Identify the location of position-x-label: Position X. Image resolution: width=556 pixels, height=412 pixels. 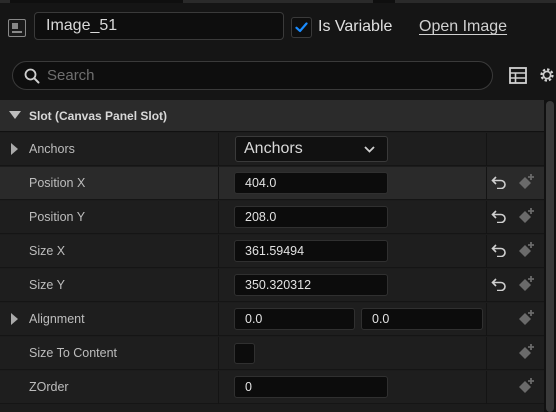
(57, 183).